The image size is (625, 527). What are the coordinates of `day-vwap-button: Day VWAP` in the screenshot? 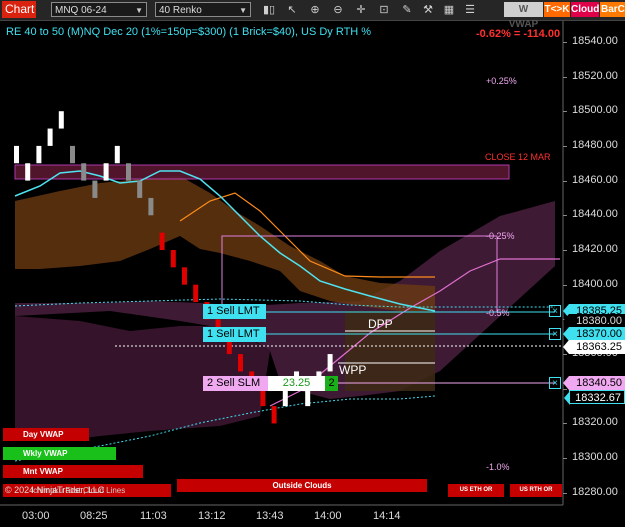 It's located at (46, 434).